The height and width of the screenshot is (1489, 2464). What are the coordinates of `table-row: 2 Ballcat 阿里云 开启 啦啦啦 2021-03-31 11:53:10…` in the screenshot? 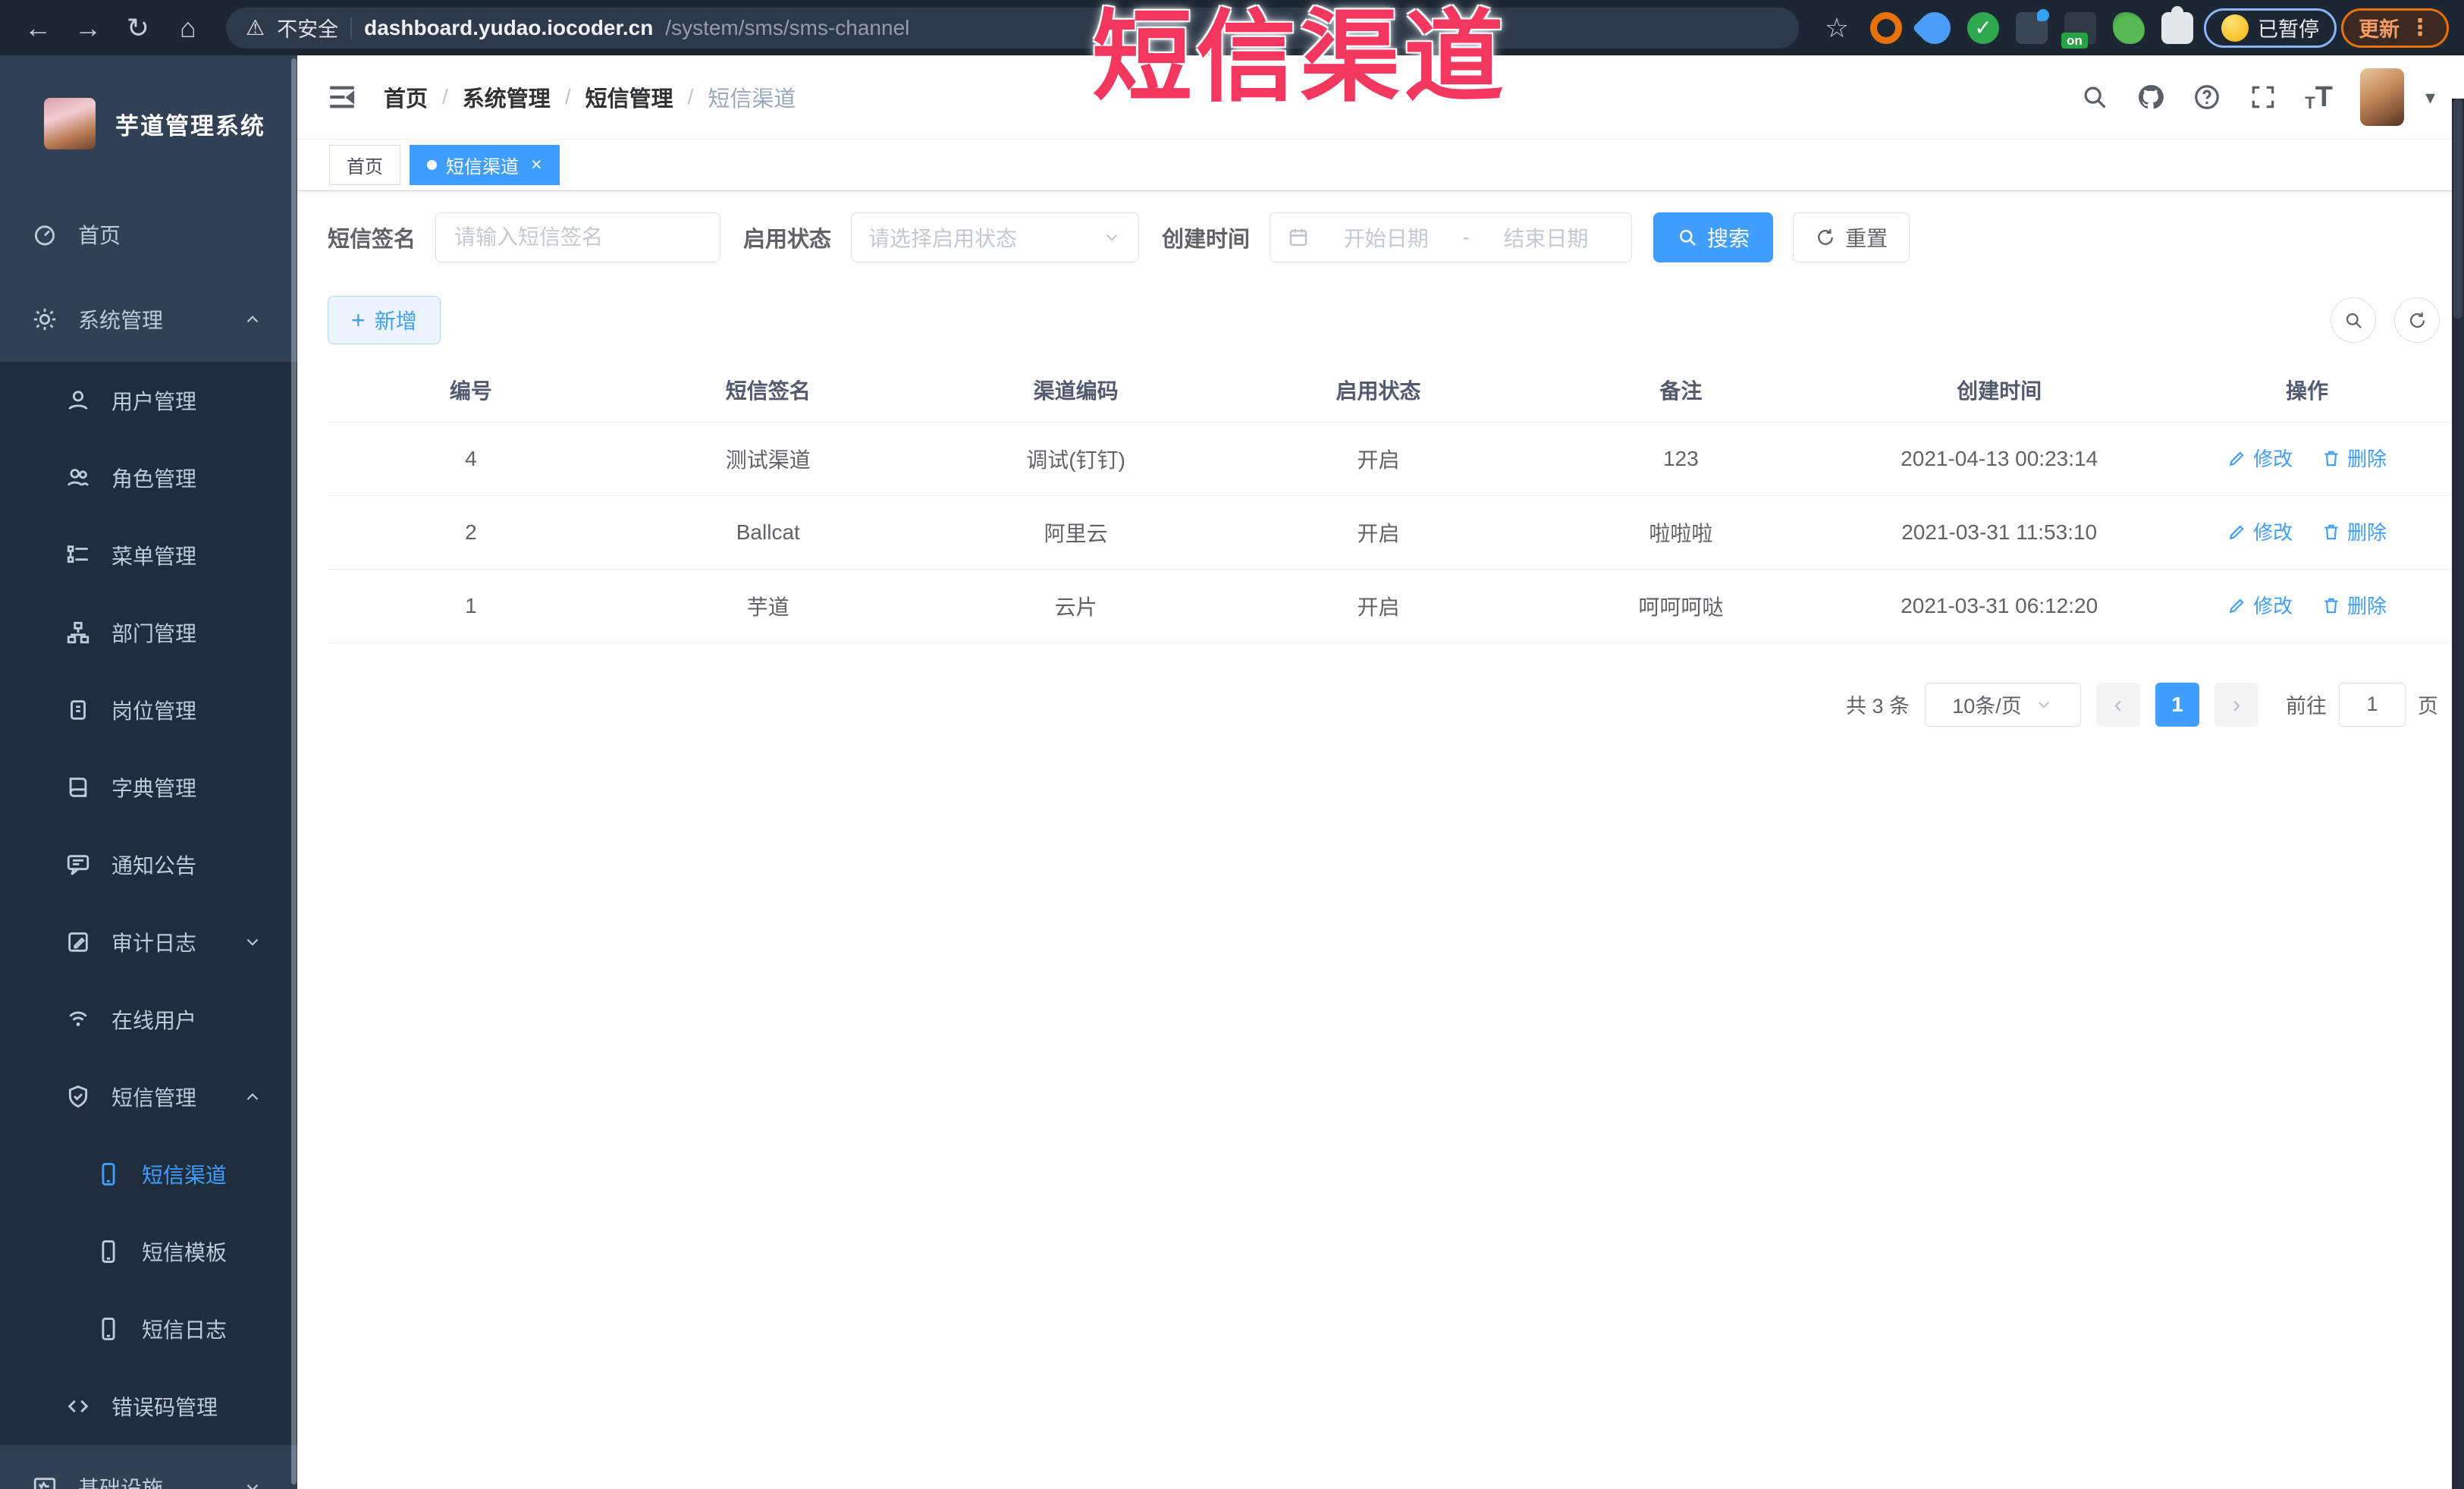 It's located at (1389, 532).